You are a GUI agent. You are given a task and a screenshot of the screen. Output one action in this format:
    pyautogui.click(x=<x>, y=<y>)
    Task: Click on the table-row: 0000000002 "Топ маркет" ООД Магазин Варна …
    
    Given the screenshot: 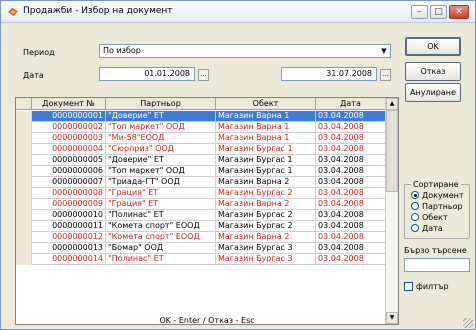 What is the action you would take?
    pyautogui.click(x=201, y=127)
    